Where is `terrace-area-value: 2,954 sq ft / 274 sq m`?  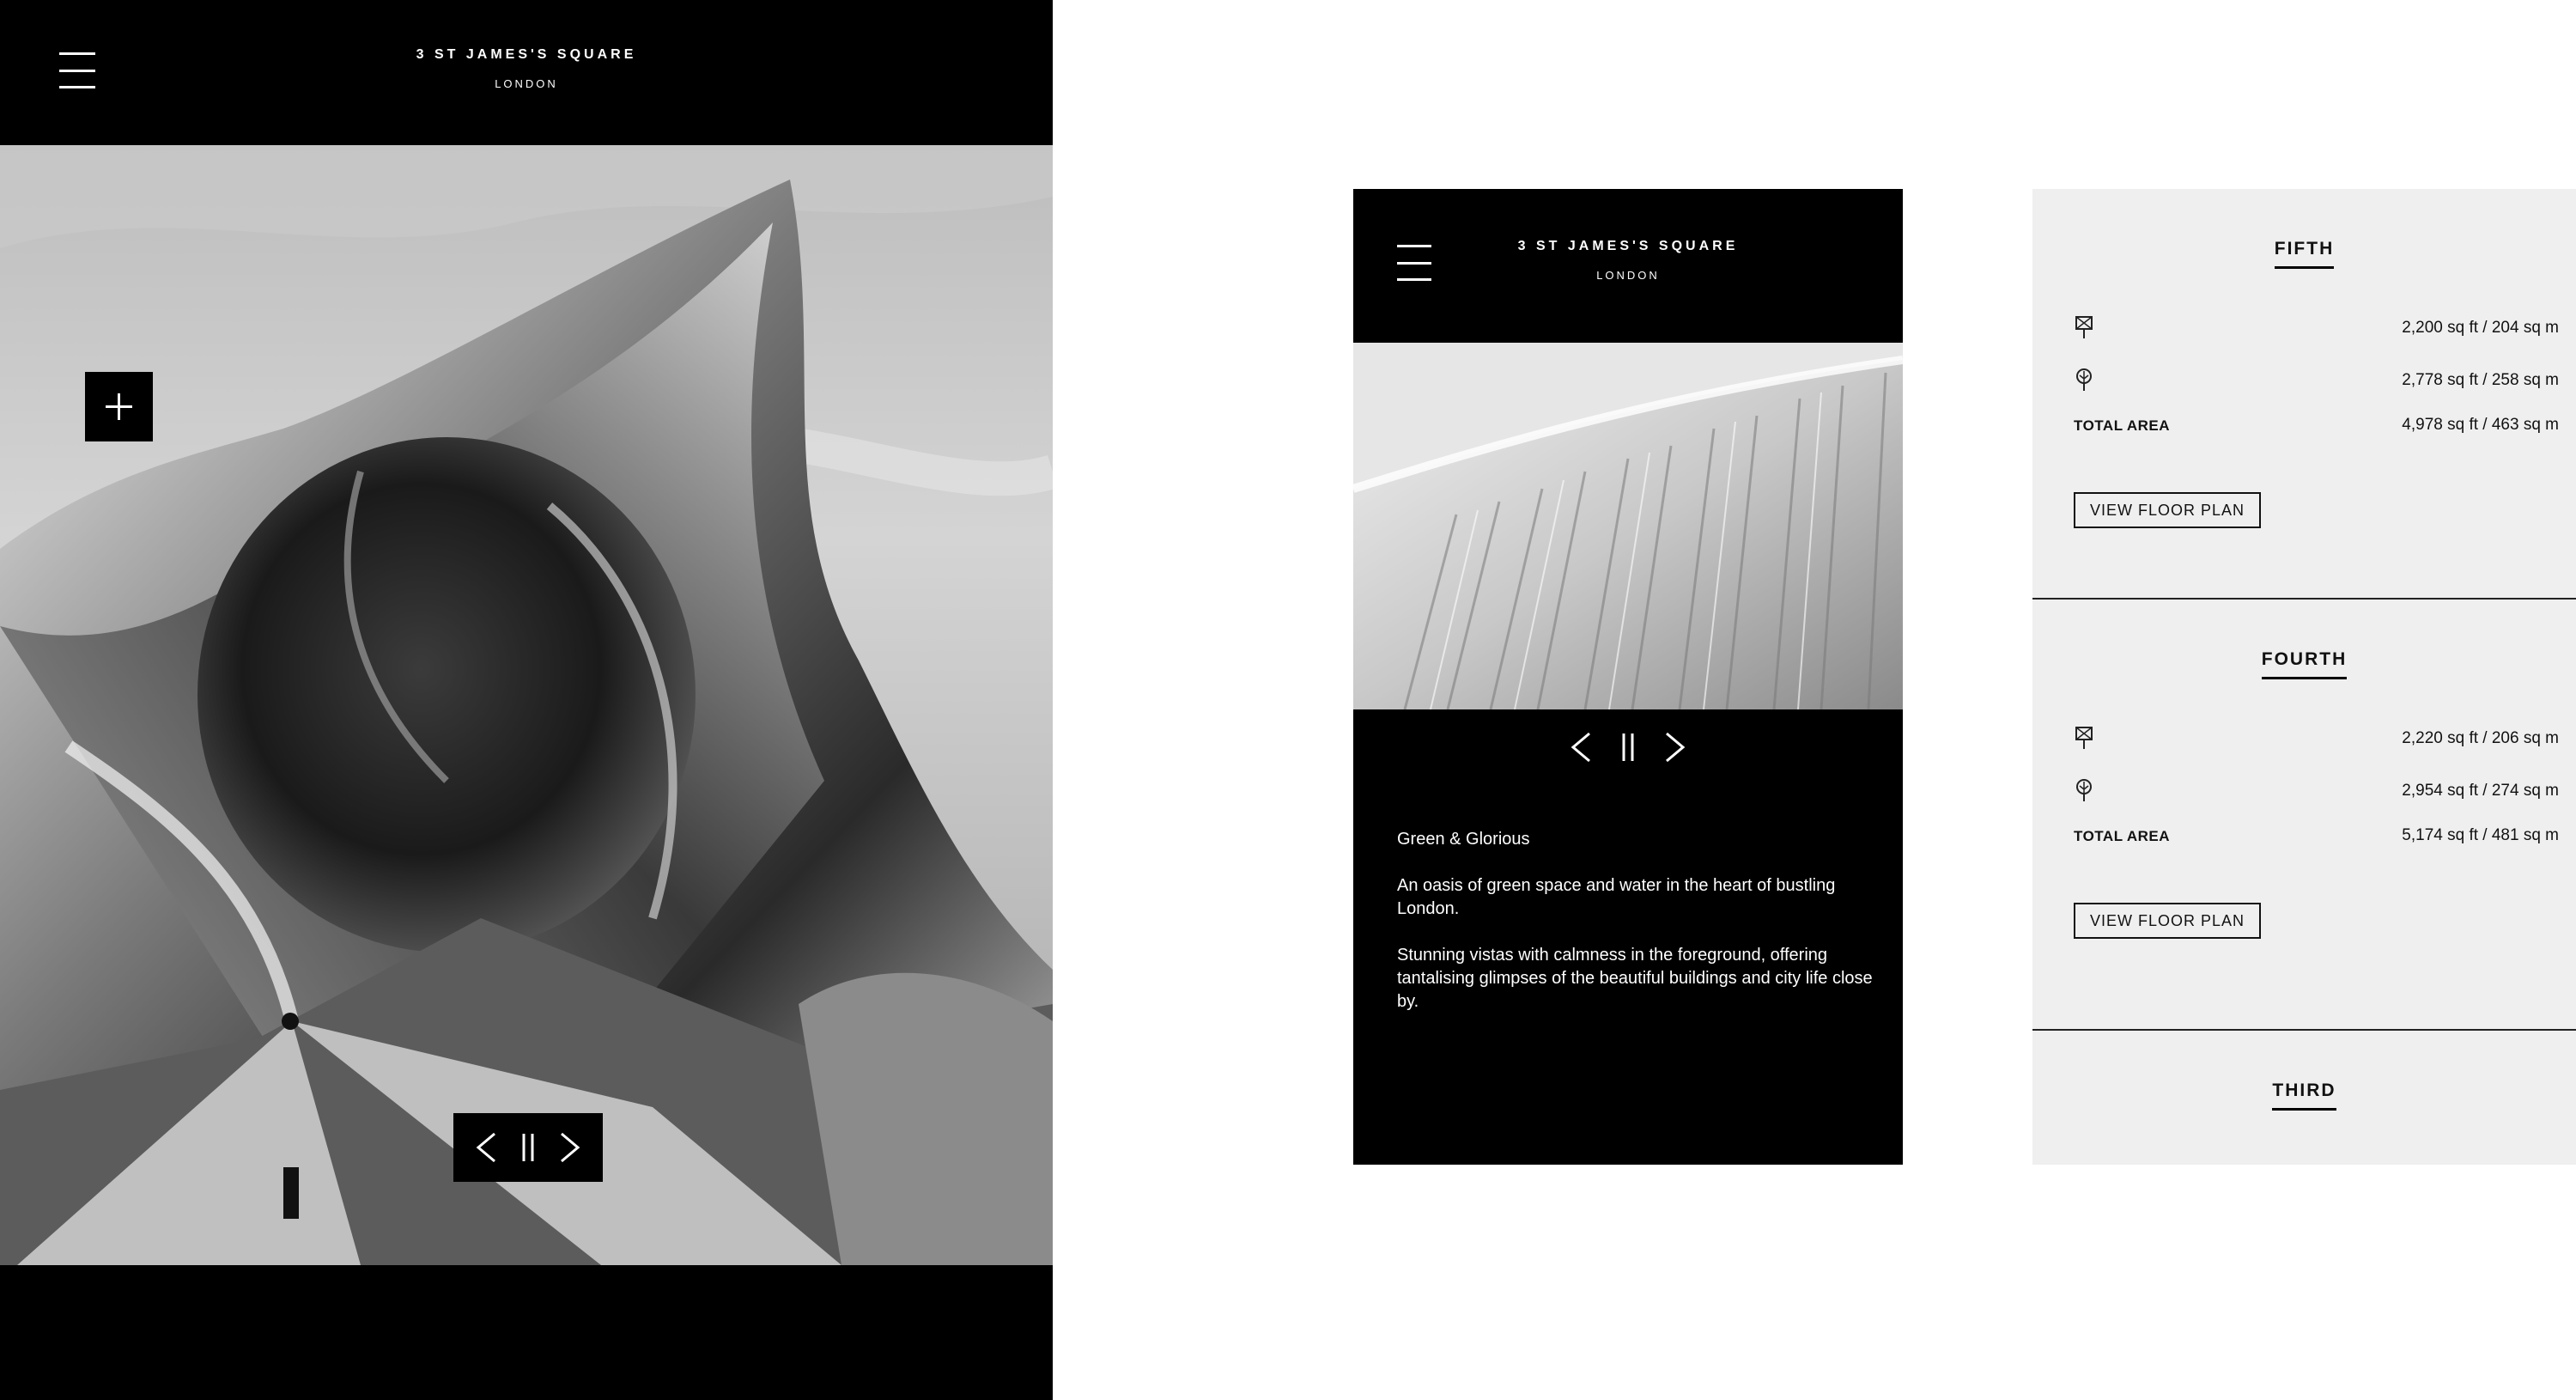 terrace-area-value: 2,954 sq ft / 274 sq m is located at coordinates (2480, 791).